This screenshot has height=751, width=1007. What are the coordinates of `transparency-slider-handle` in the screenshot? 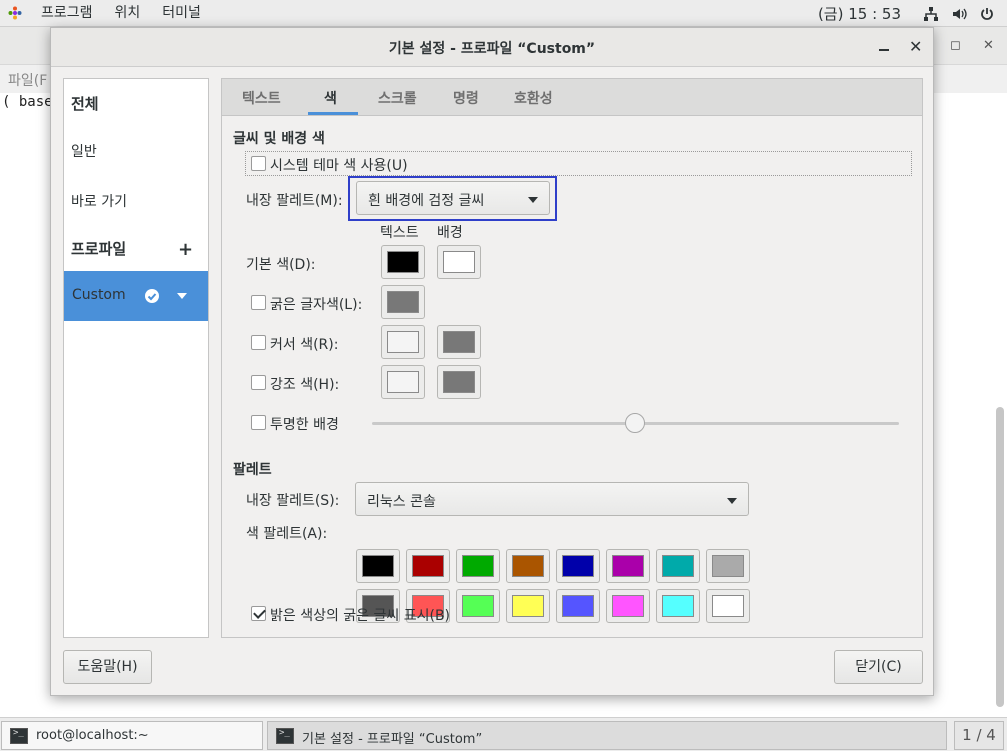 It's located at (635, 423).